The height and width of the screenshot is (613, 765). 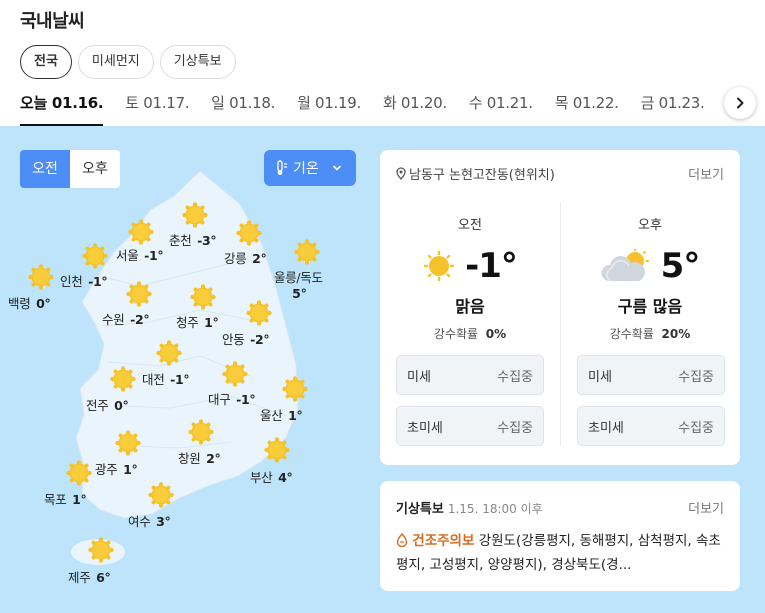 What do you see at coordinates (680, 266) in the screenshot?
I see `pm-temperature: 5°` at bounding box center [680, 266].